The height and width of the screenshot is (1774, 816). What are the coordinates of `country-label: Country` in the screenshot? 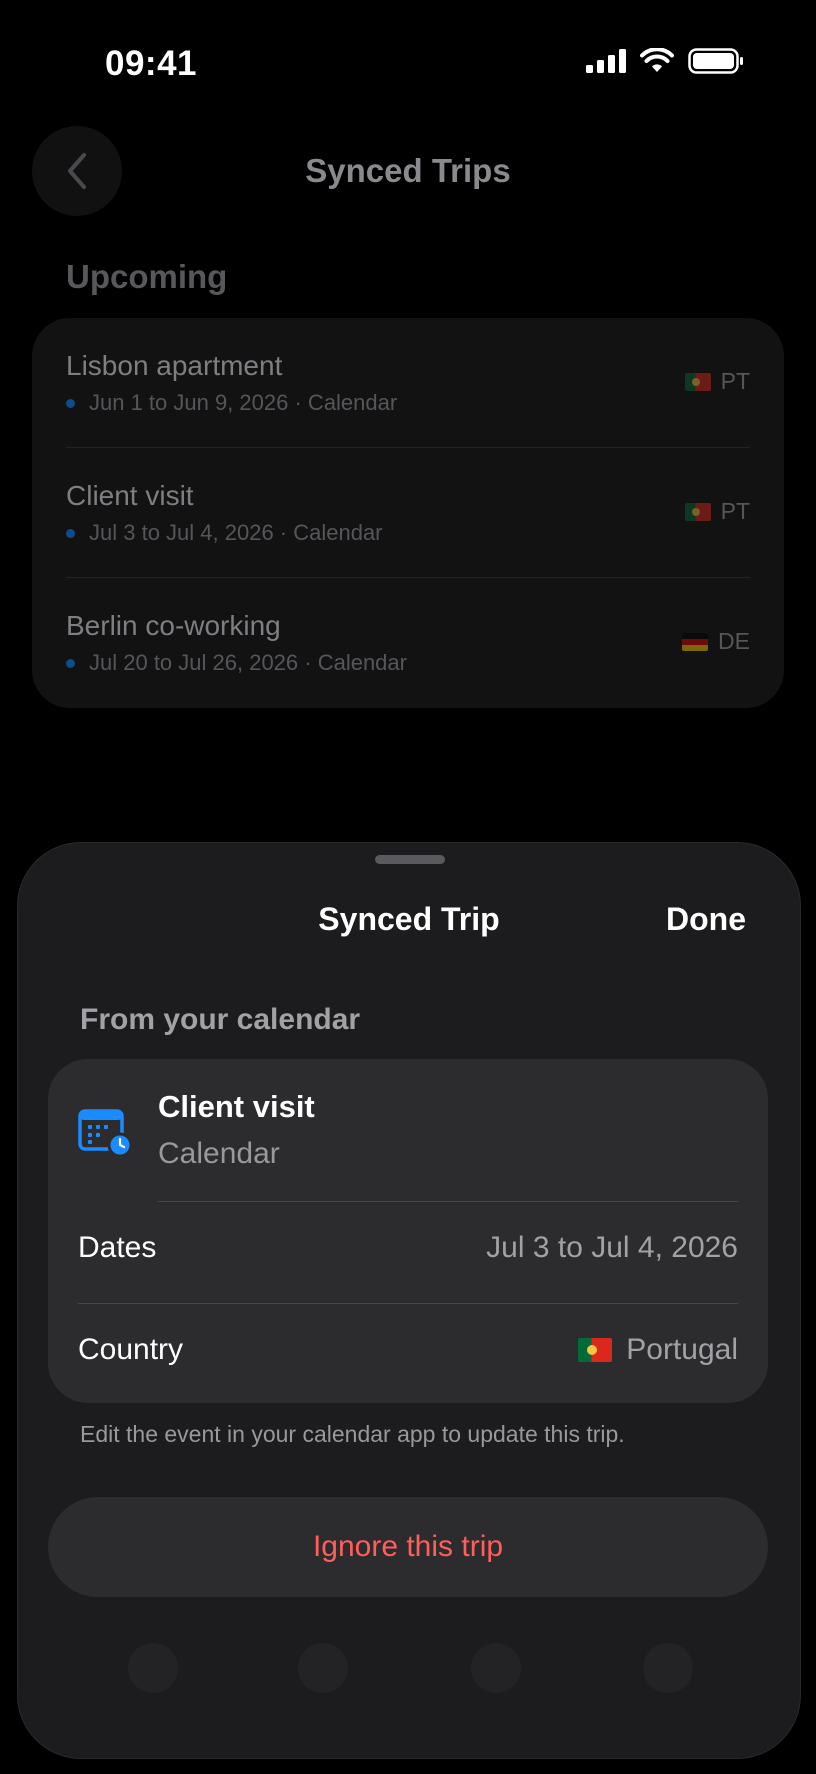 It's located at (131, 1349).